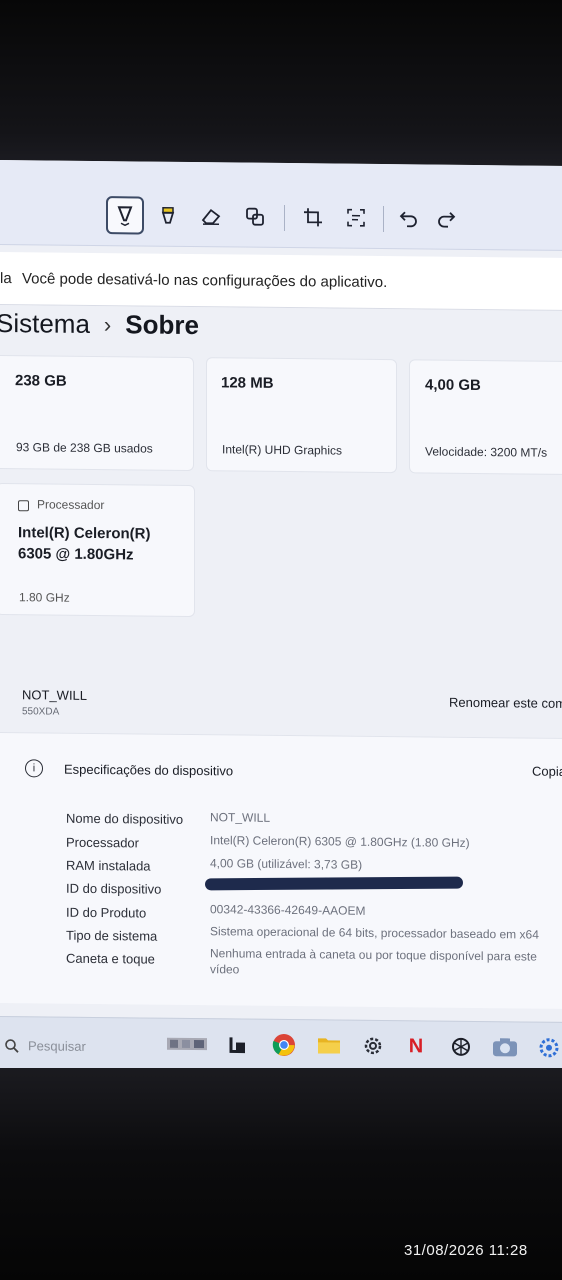  What do you see at coordinates (102, 842) in the screenshot?
I see `spec-label: Processador` at bounding box center [102, 842].